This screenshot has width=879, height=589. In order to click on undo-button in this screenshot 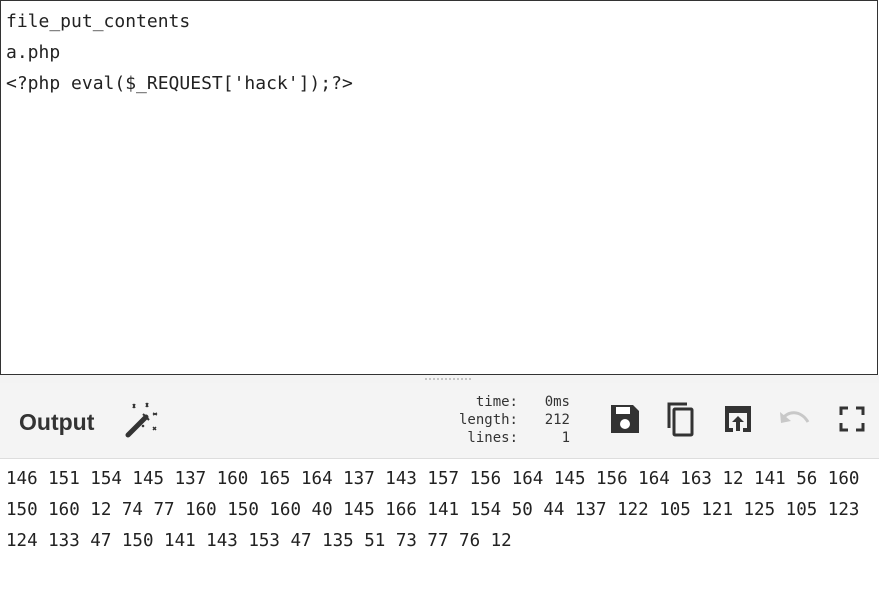, I will do `click(795, 419)`.